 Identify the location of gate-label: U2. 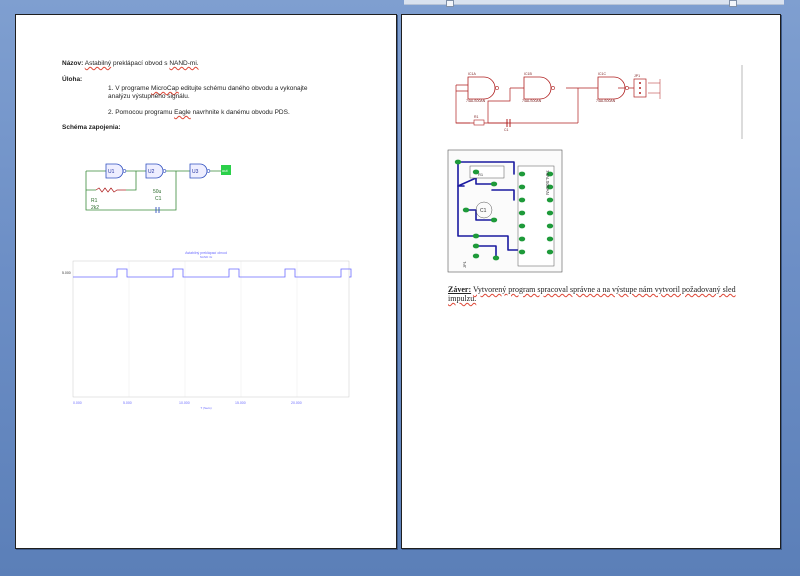
(151, 172).